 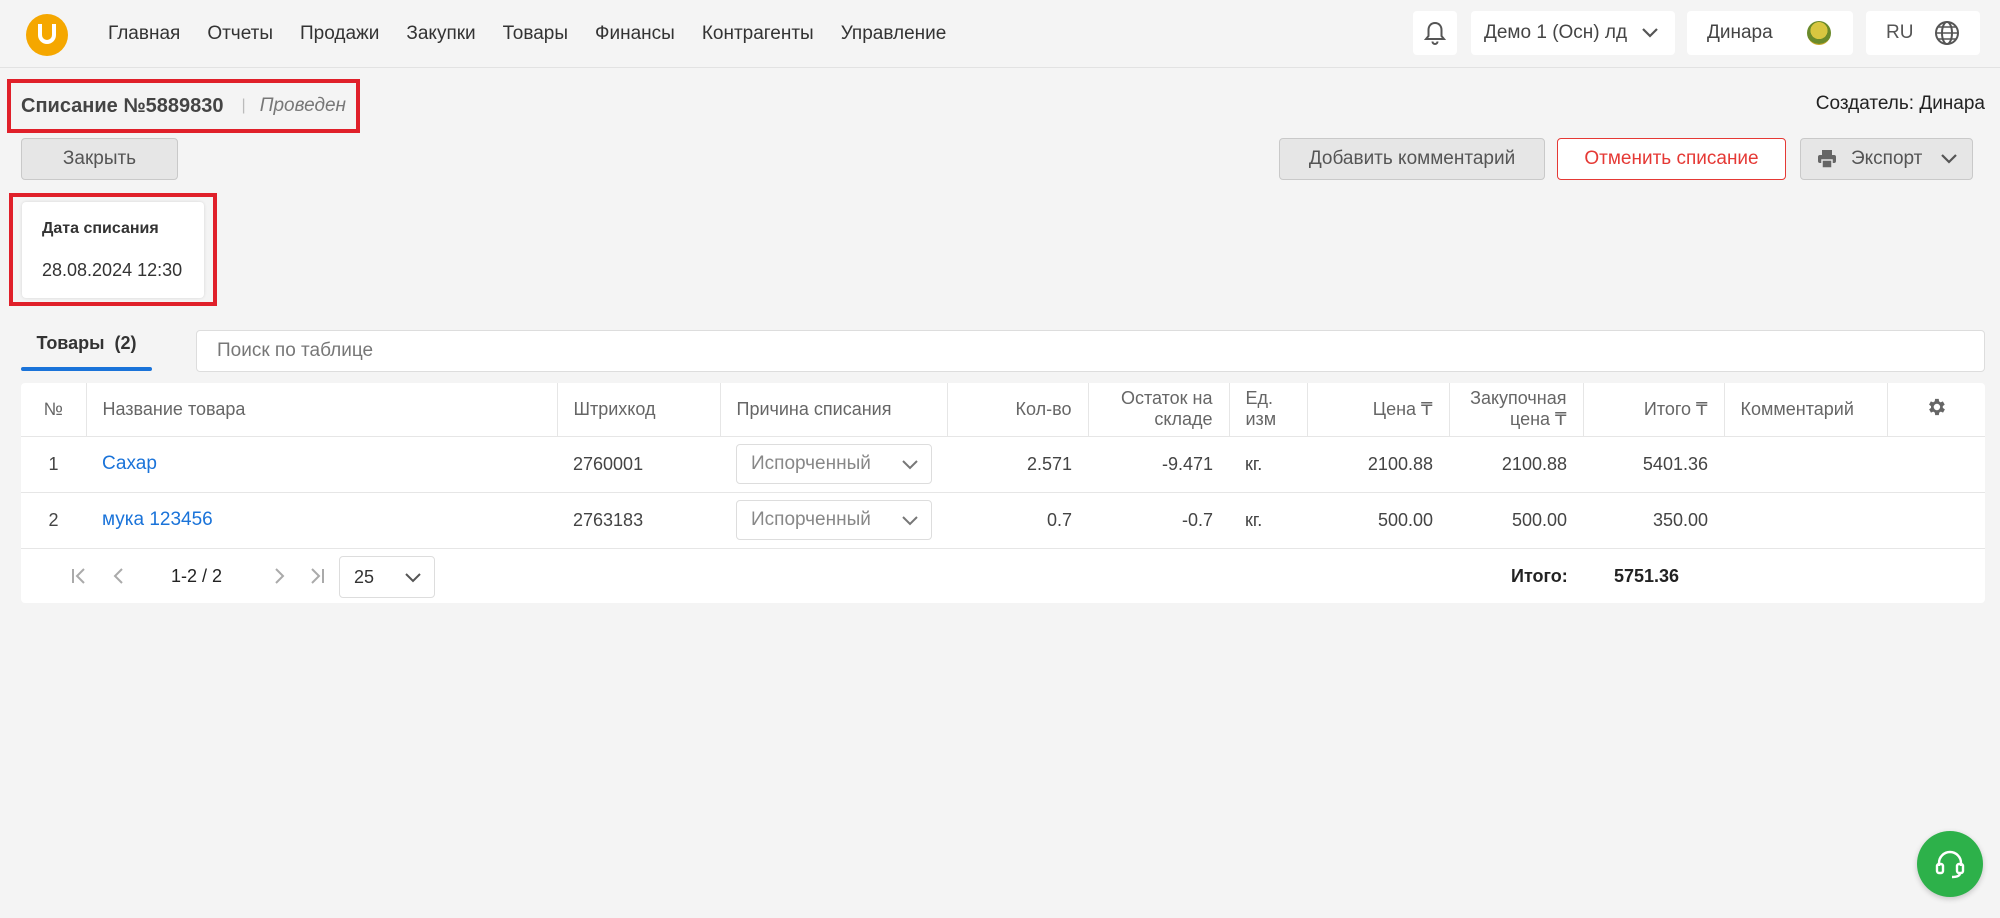 I want to click on table-settings-button, so click(x=1936, y=410).